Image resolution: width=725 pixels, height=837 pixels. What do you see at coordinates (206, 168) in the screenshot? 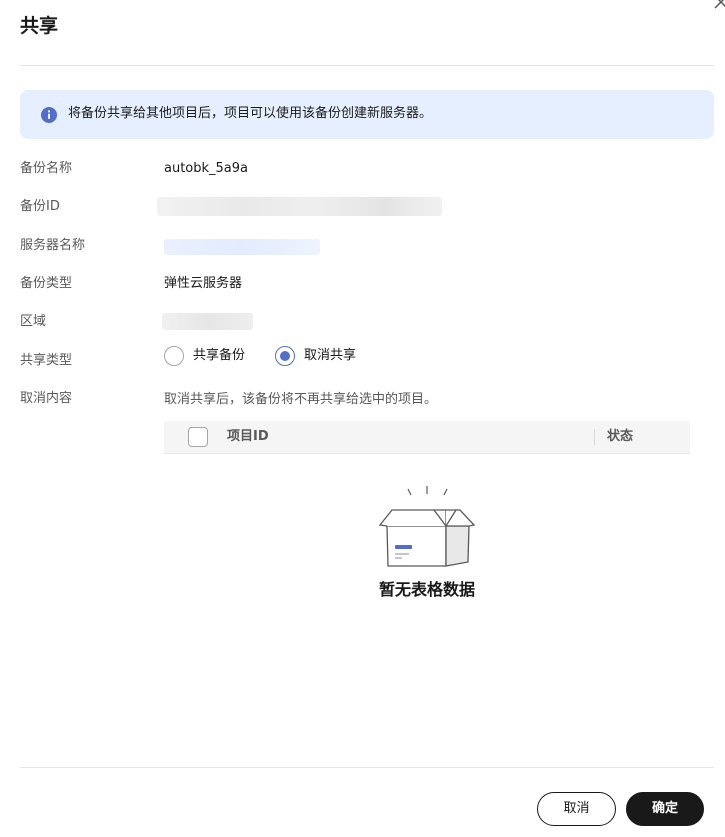
I see `backup-name-value: autobk_5a9a` at bounding box center [206, 168].